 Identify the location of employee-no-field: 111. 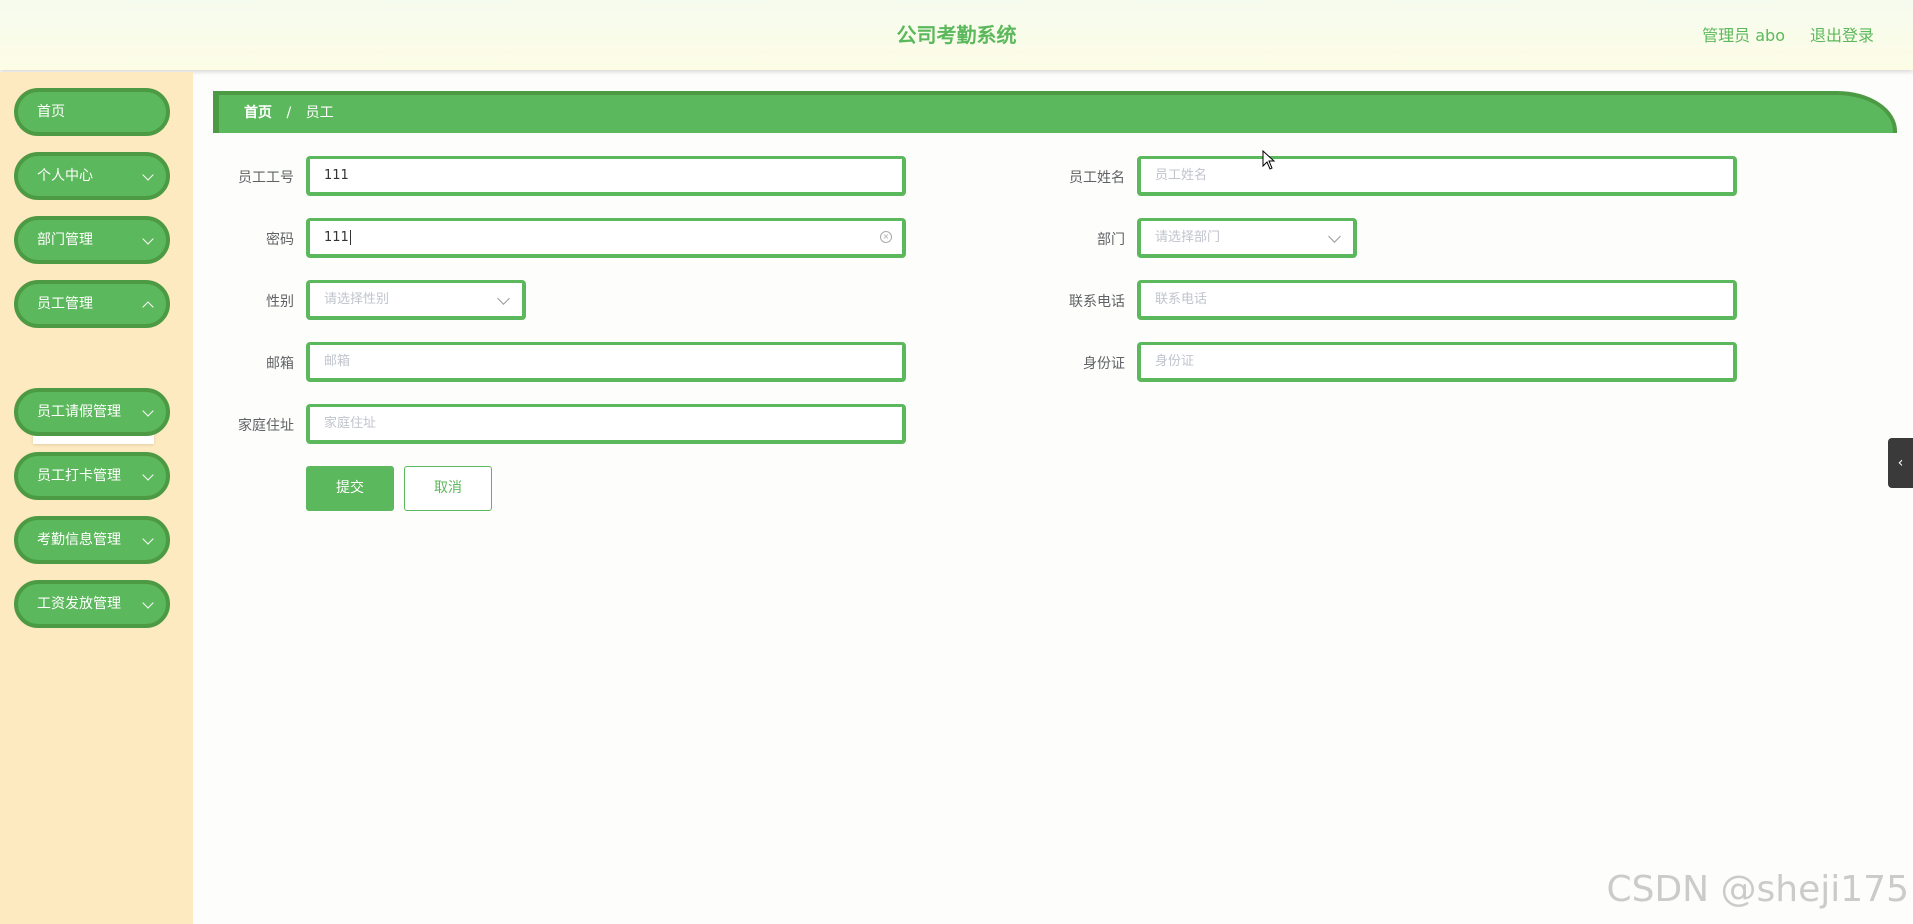
(606, 176).